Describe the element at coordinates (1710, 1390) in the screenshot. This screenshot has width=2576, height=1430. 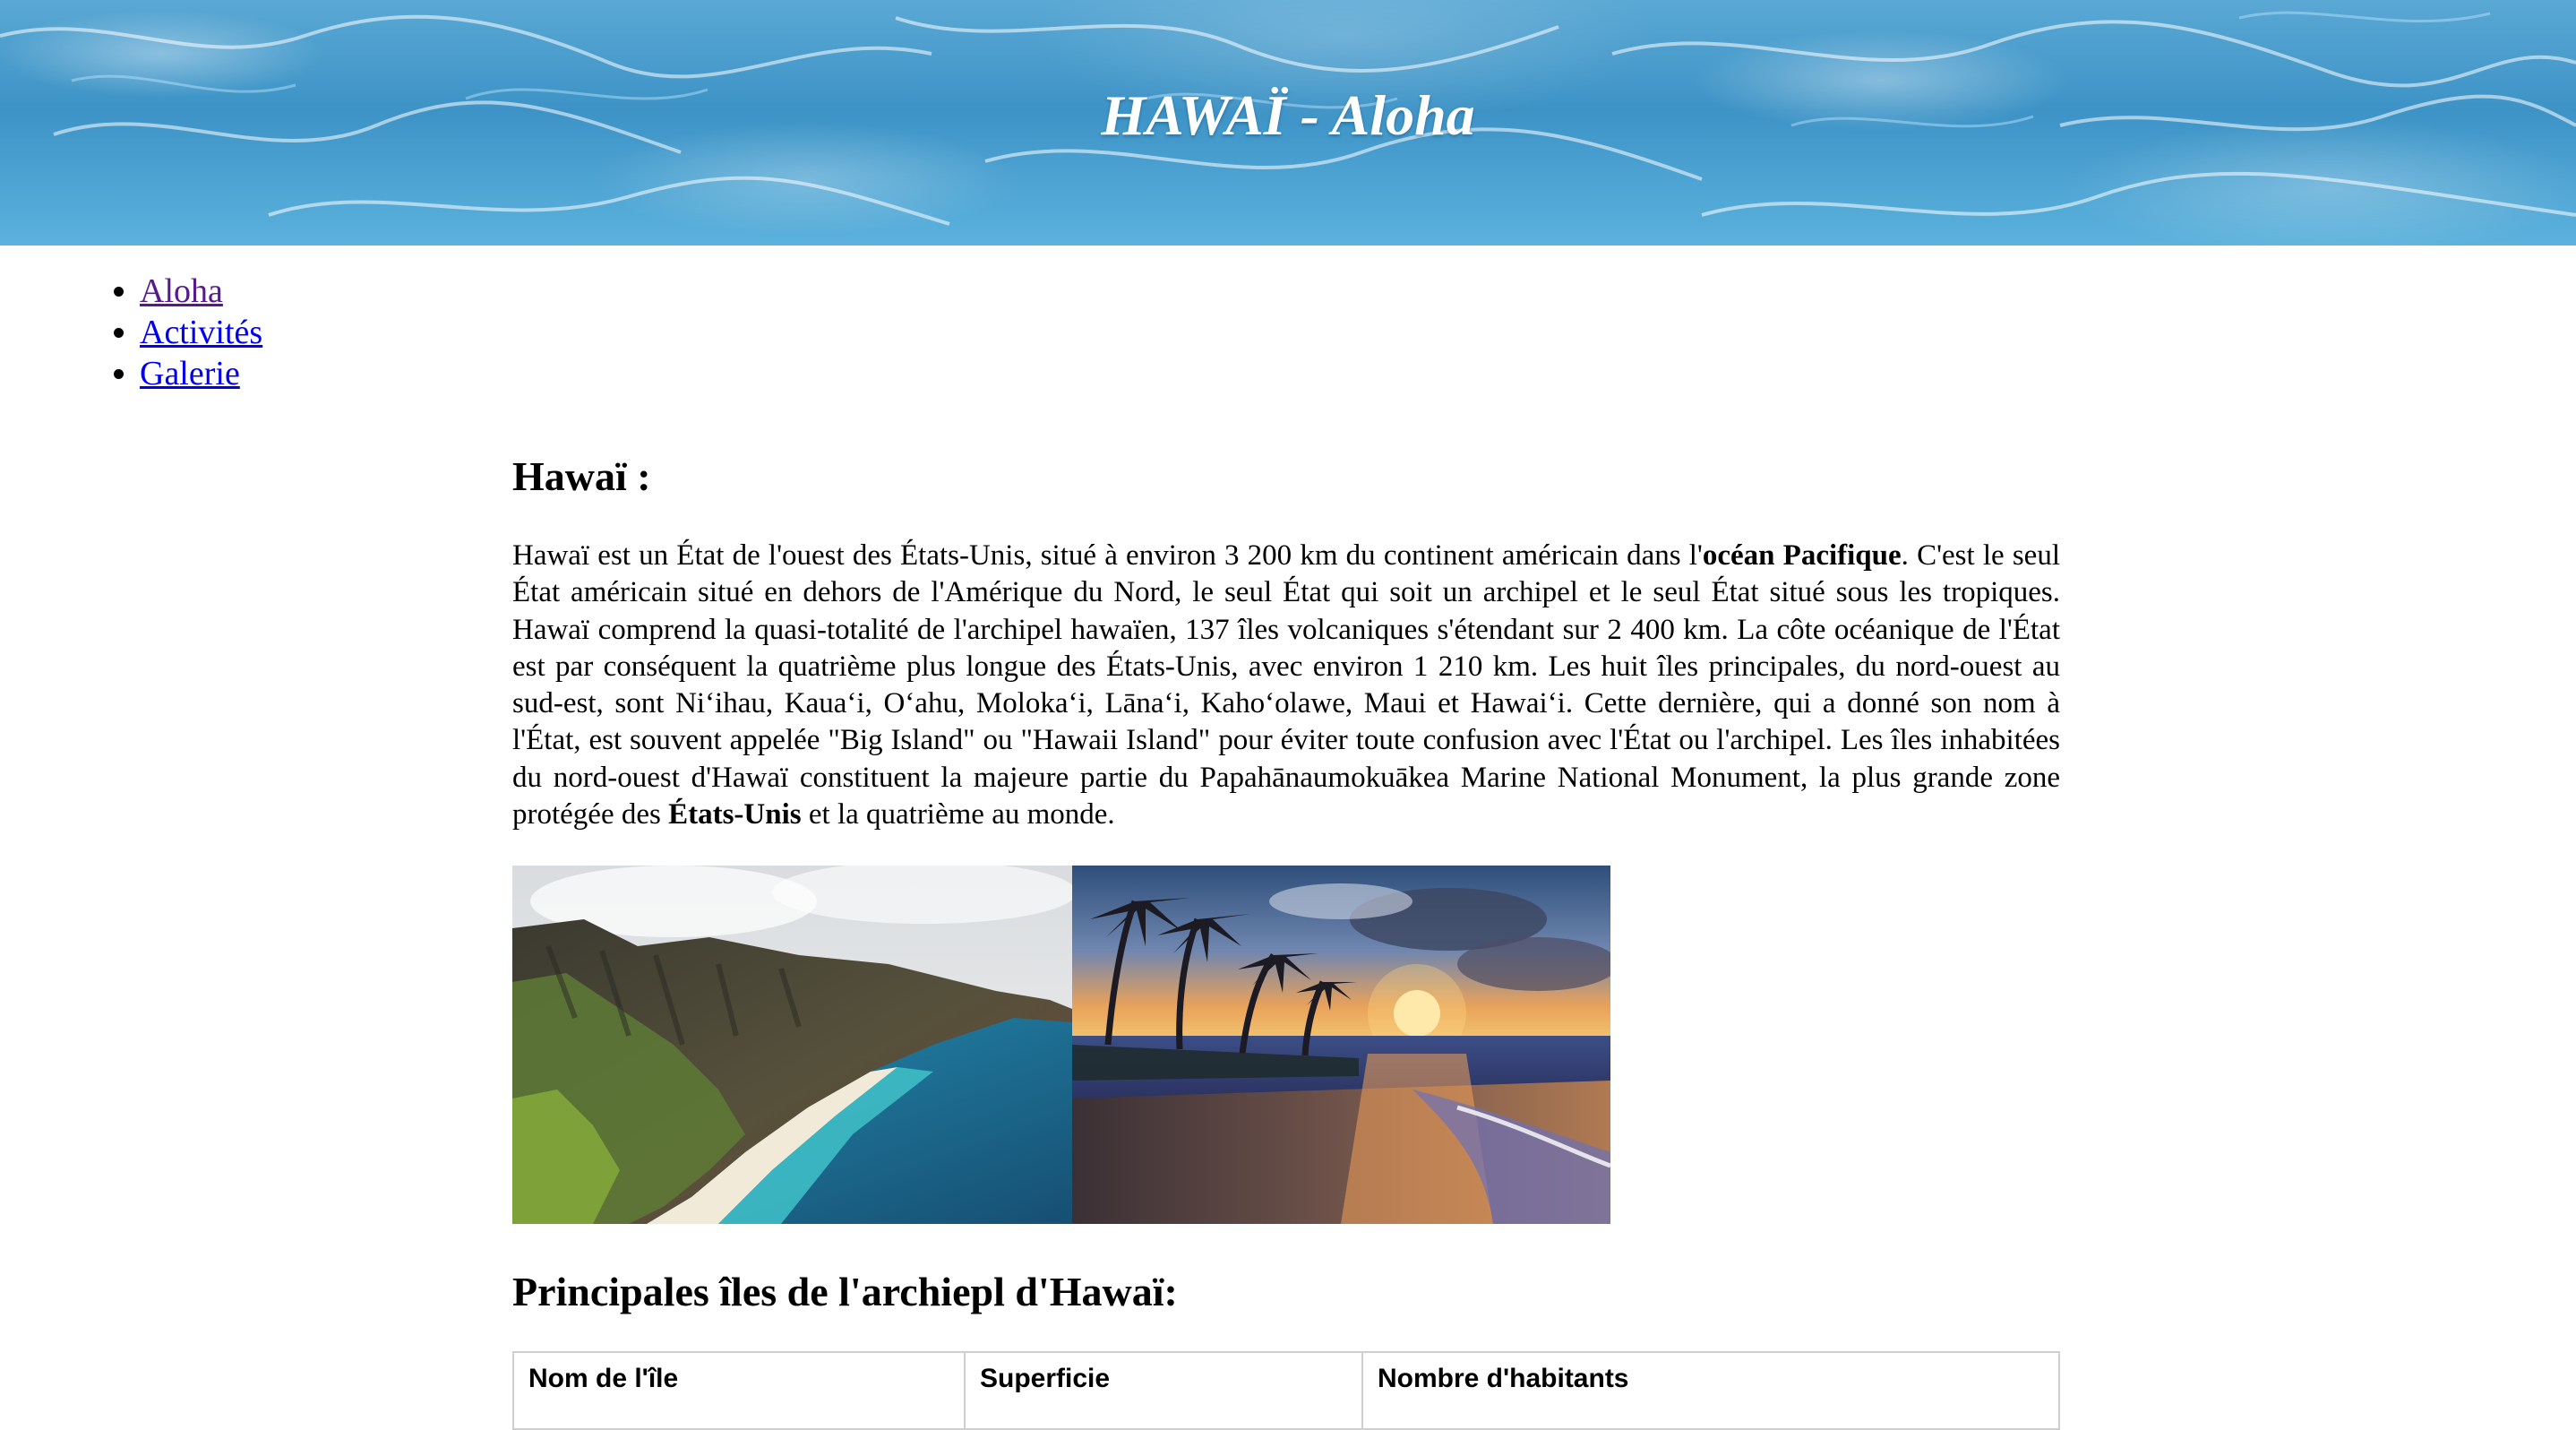
I see `col-header-population: Nombre d'habitants` at that location.